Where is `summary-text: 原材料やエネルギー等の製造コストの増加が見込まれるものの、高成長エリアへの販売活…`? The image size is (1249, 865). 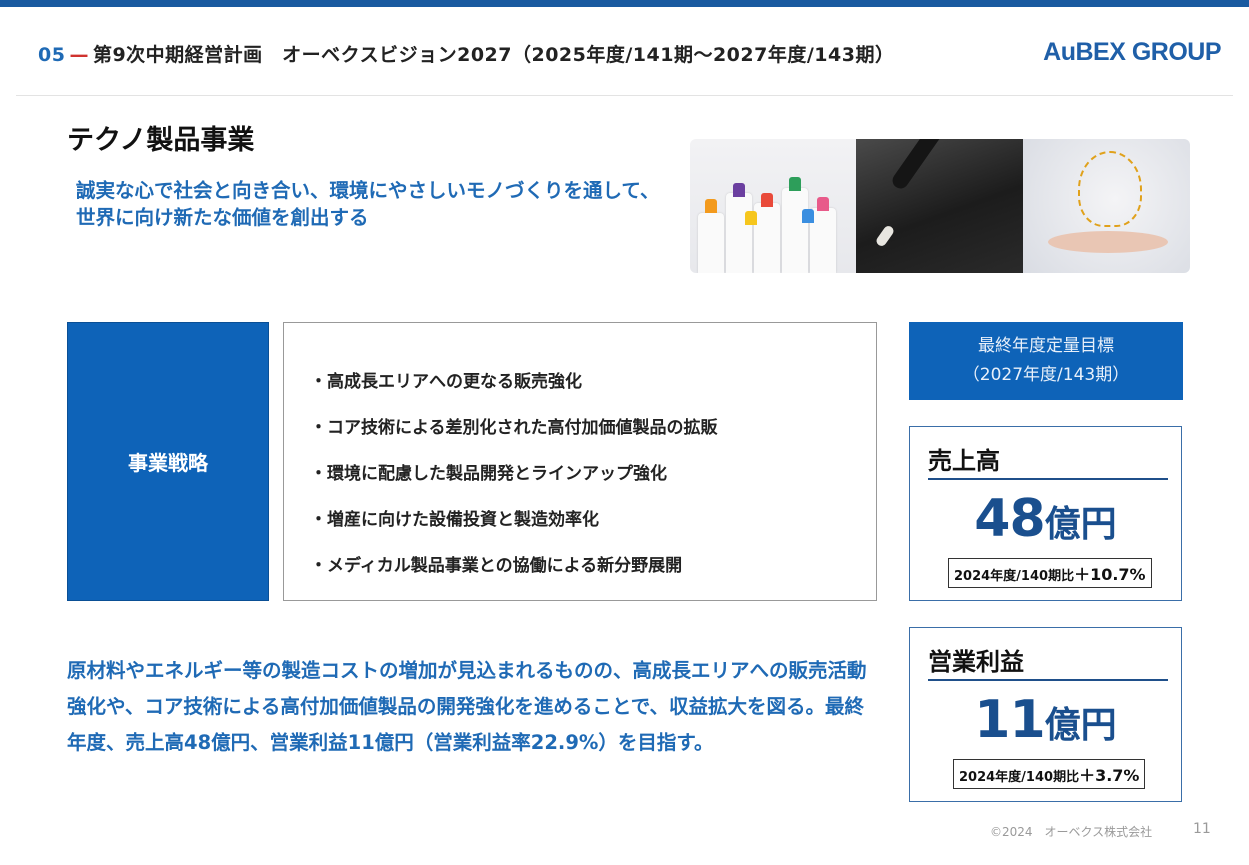
summary-text: 原材料やエネルギー等の製造コストの増加が見込まれるものの、高成長エリアへの販売活… is located at coordinates (467, 706).